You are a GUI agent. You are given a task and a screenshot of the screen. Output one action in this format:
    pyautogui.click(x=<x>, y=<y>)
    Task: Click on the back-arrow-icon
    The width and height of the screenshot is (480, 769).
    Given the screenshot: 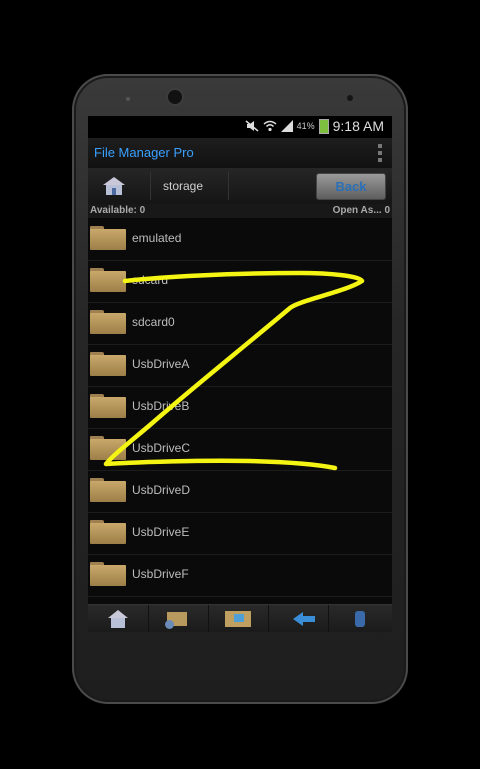 What is the action you would take?
    pyautogui.click(x=304, y=619)
    